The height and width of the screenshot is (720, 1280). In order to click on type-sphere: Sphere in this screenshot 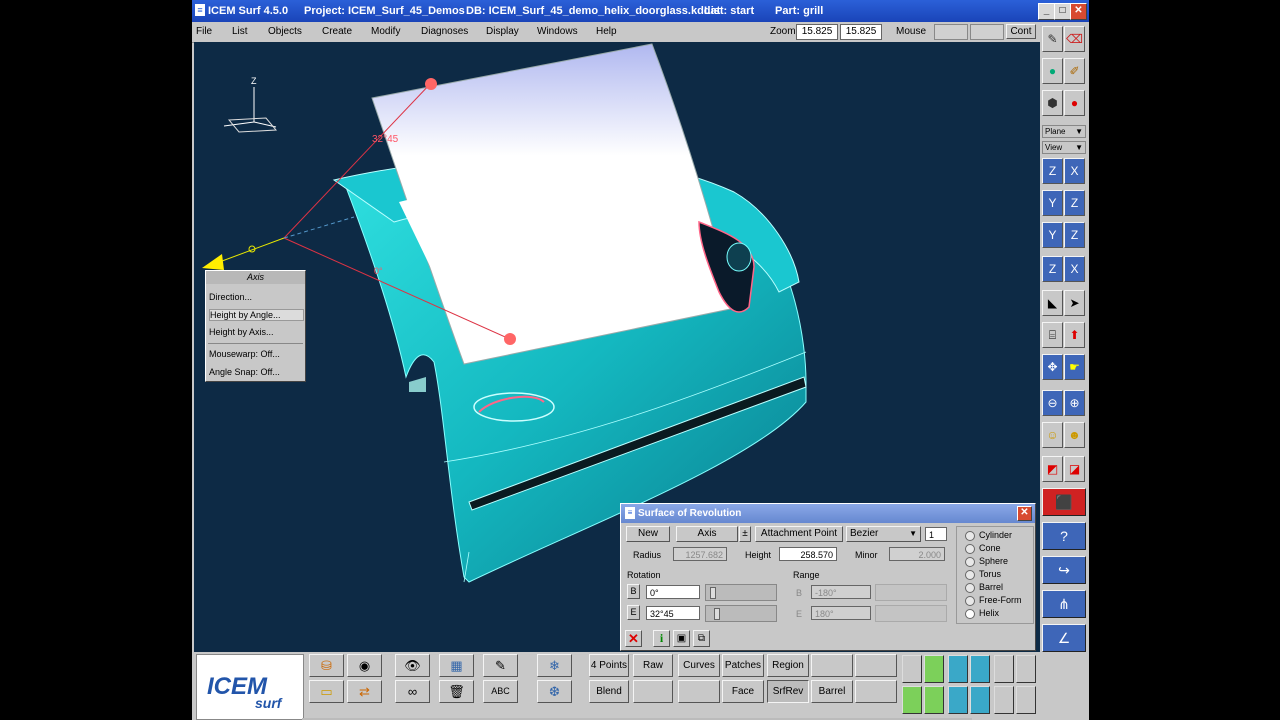, I will do `click(993, 561)`.